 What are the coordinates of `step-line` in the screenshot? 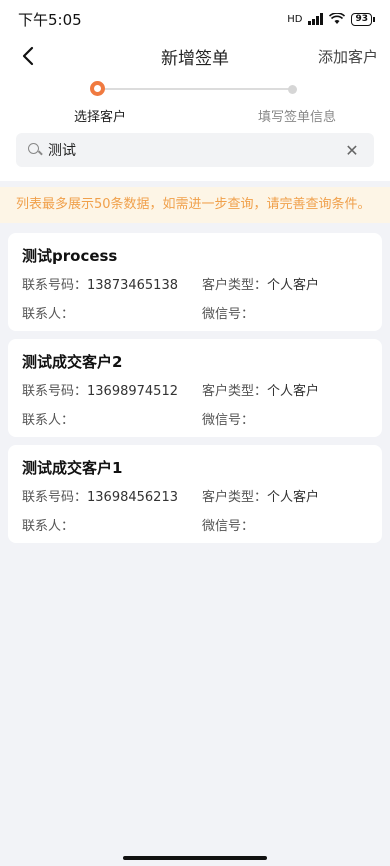 It's located at (199, 89).